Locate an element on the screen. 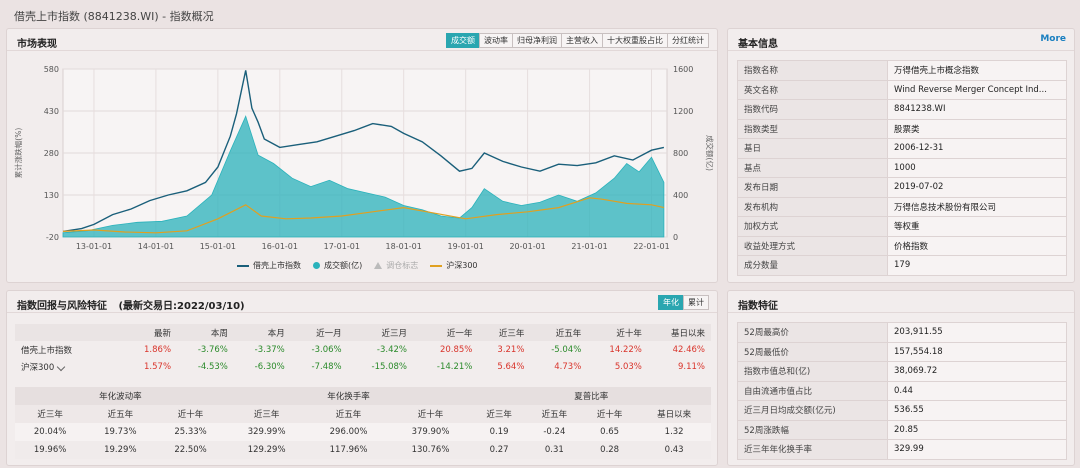 Image resolution: width=1080 pixels, height=468 pixels. info-value: 20.85 is located at coordinates (977, 429).